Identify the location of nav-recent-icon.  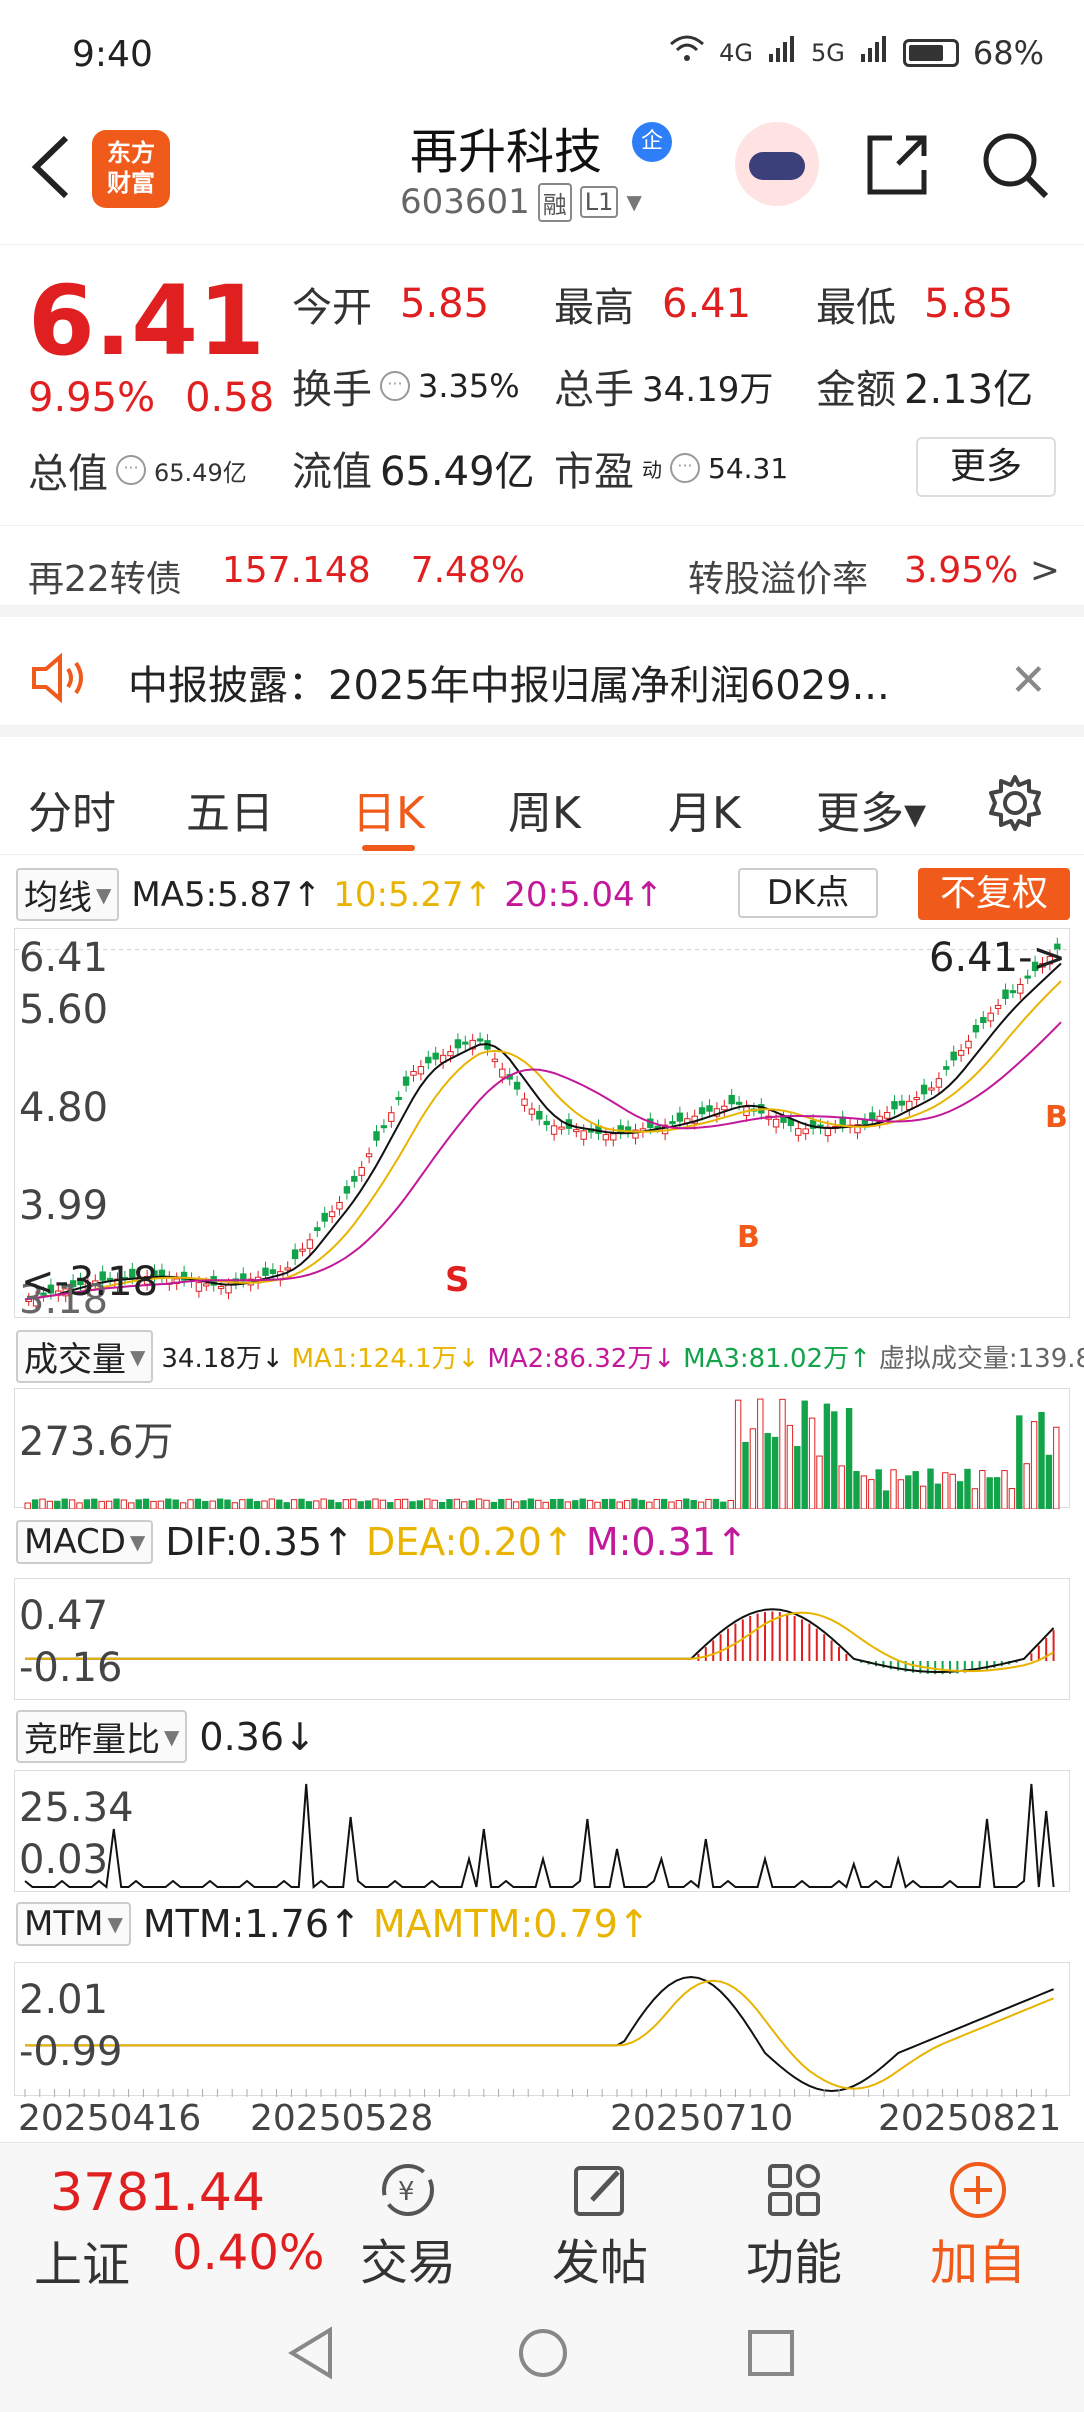
(771, 2353).